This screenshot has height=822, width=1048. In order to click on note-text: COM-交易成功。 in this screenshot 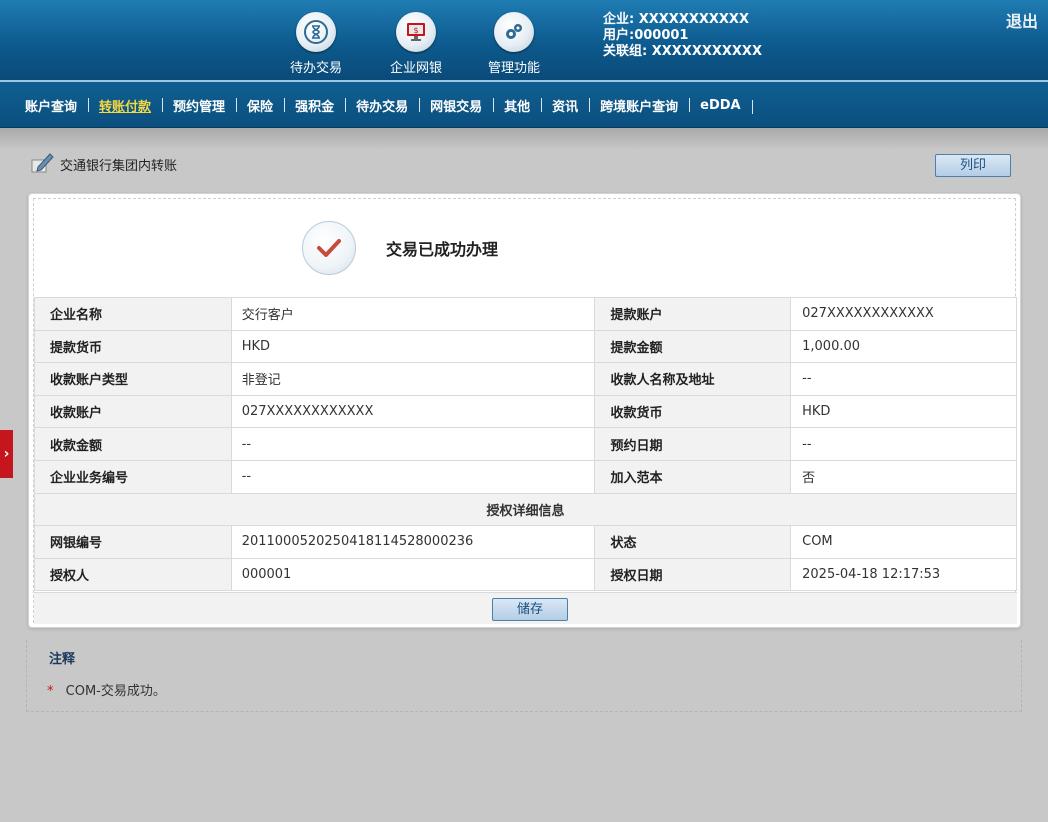, I will do `click(115, 691)`.